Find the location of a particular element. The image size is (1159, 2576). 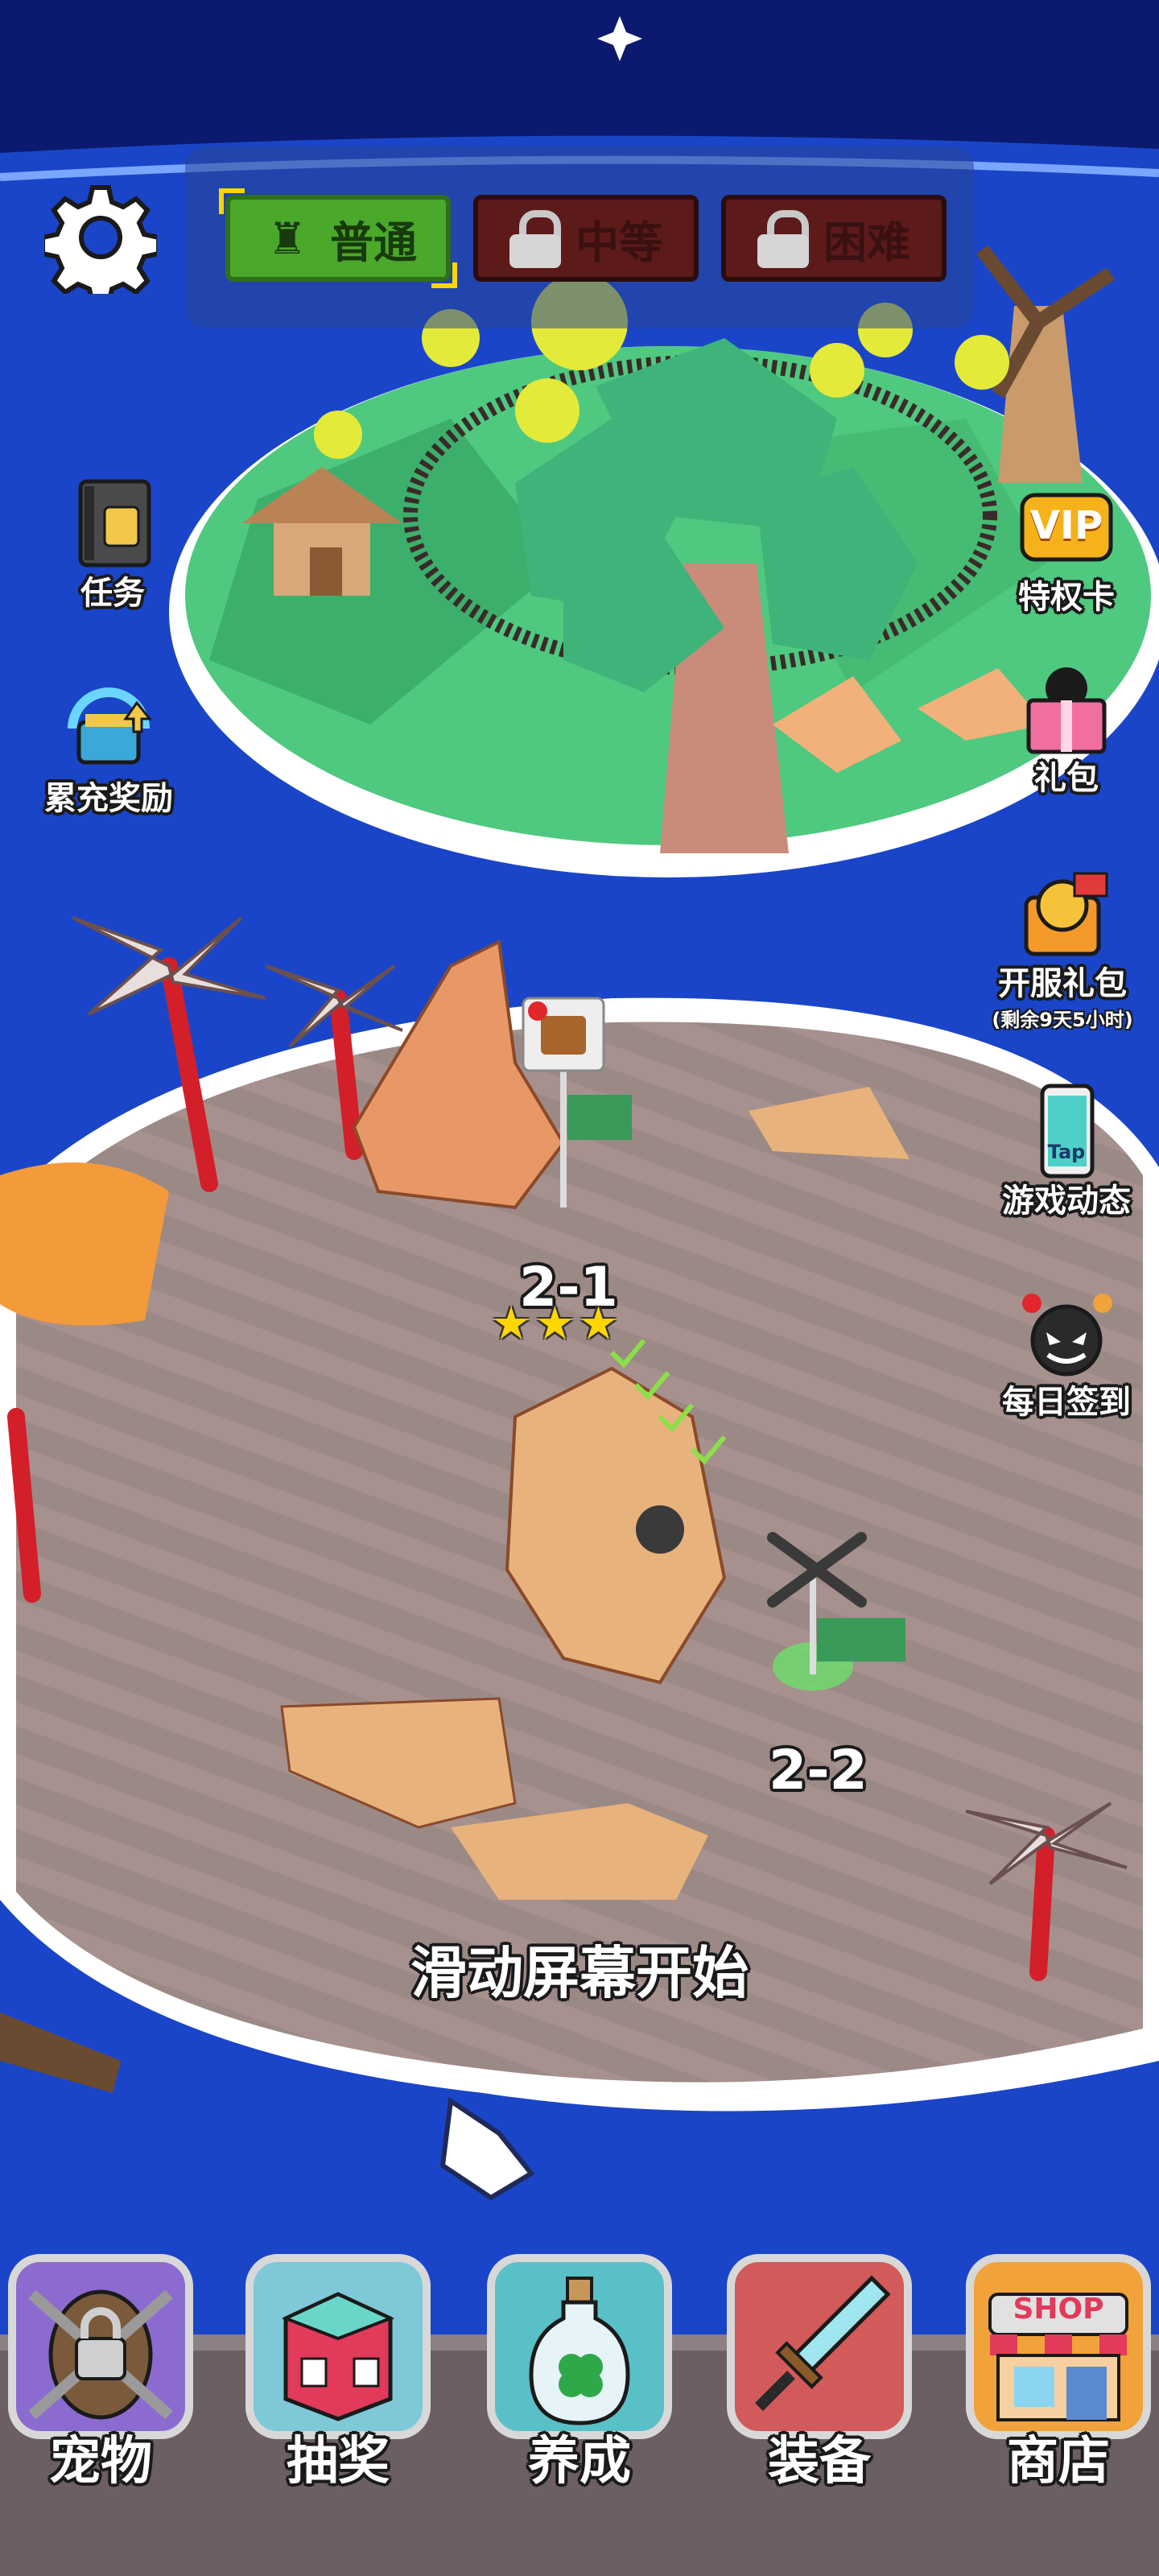

gear-icon is located at coordinates (100, 245).